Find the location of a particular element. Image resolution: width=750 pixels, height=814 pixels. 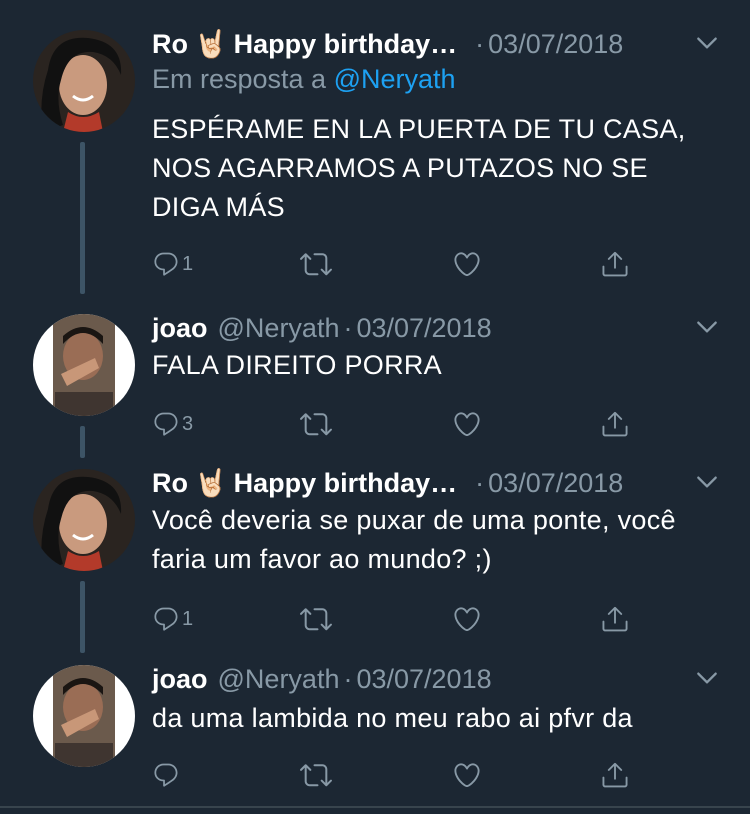

reply-prefix: Em resposta a is located at coordinates (239, 79).